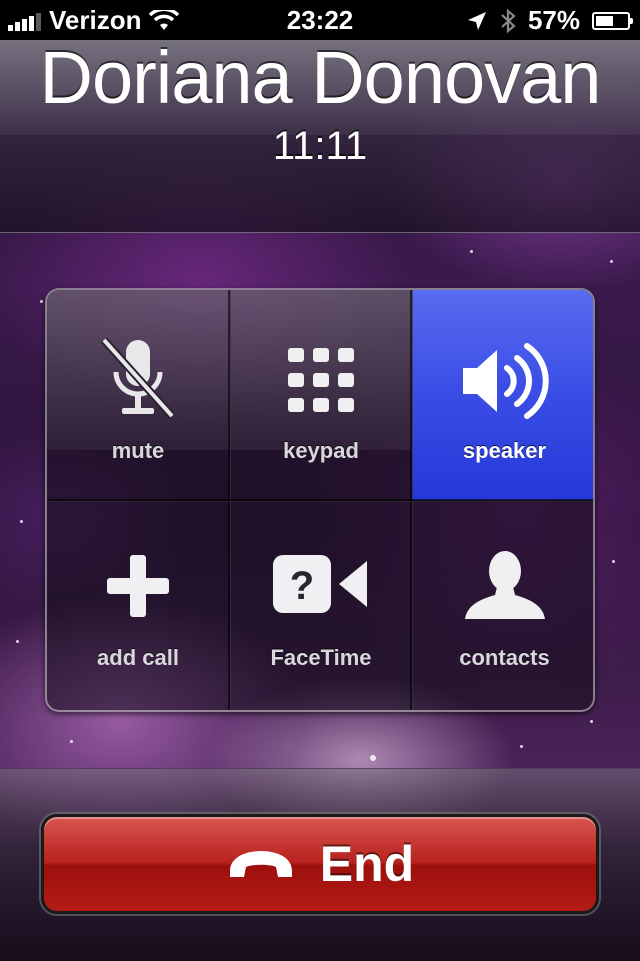 This screenshot has height=961, width=640. Describe the element at coordinates (504, 450) in the screenshot. I see `speaker-label: speaker` at that location.